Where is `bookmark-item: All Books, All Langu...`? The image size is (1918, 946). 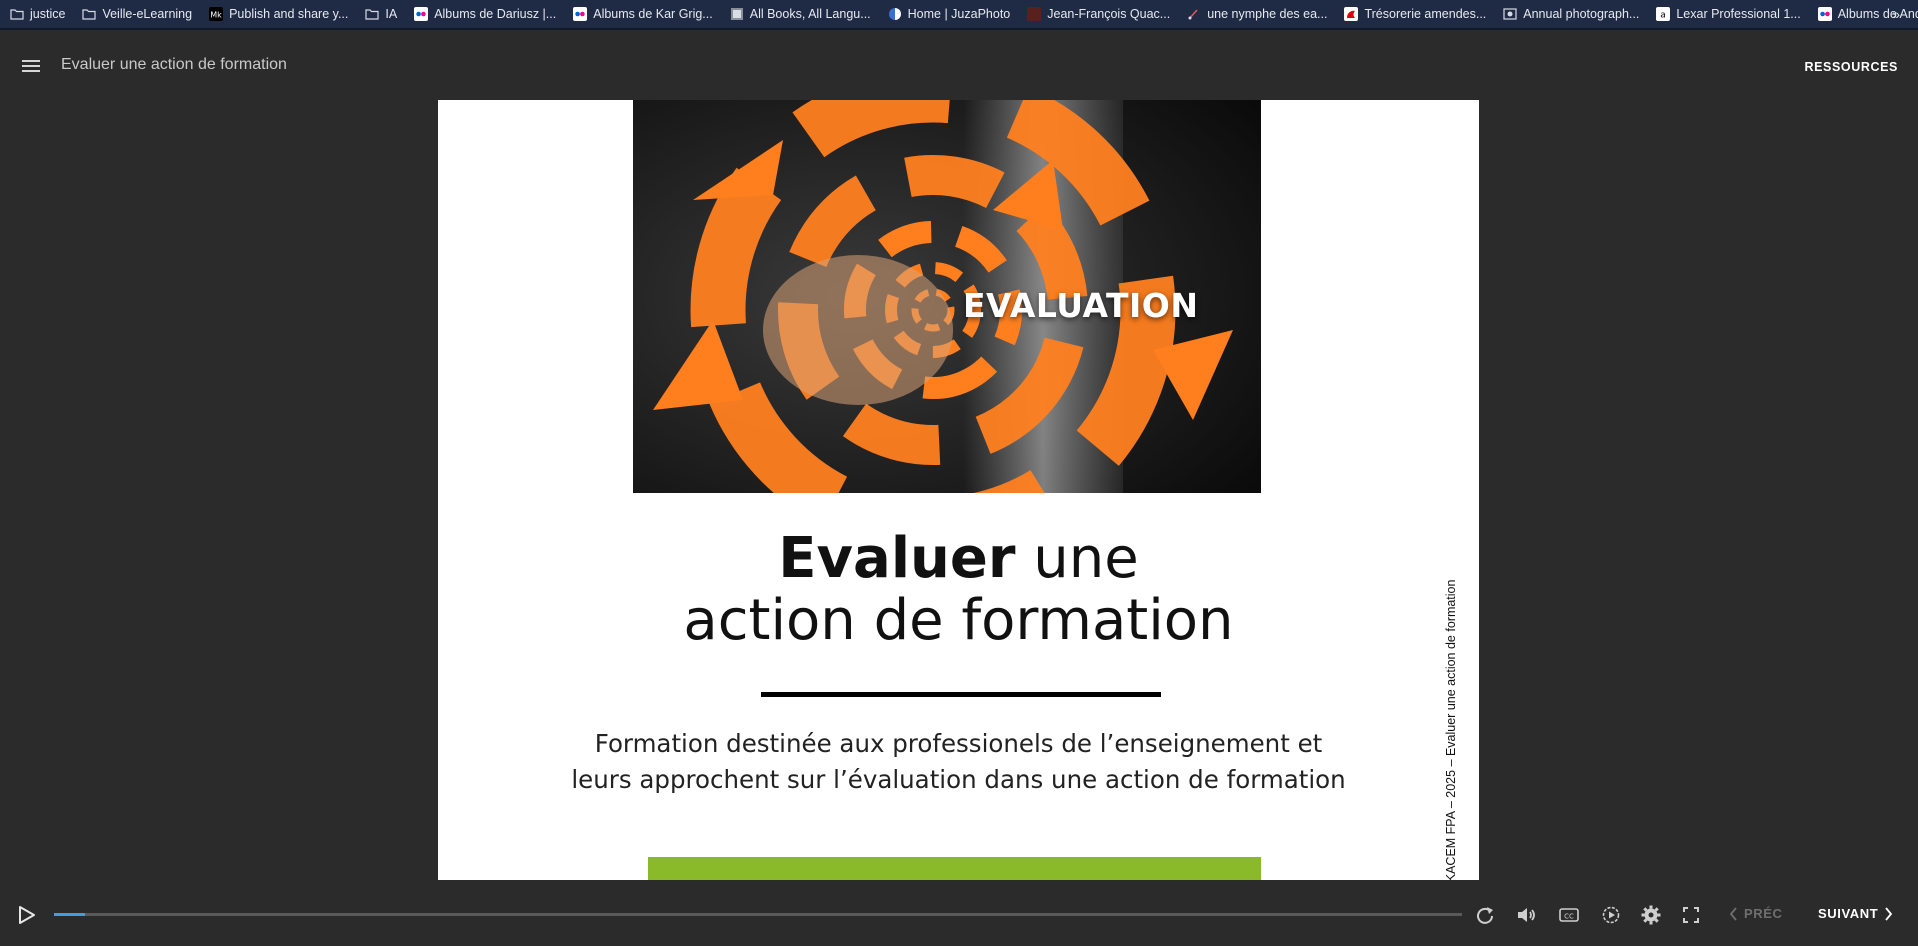 bookmark-item: All Books, All Langu... is located at coordinates (800, 14).